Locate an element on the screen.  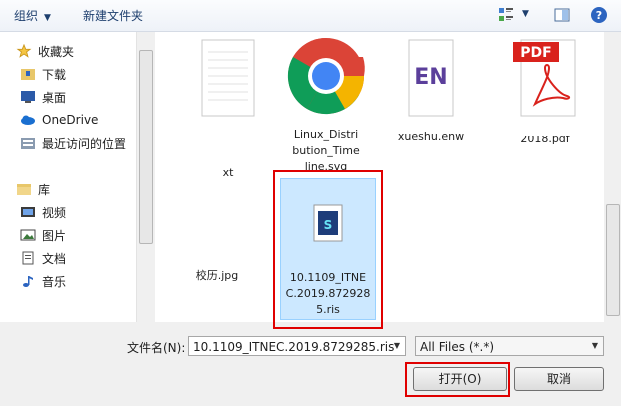
file-item: xt is located at coordinates (228, 109).